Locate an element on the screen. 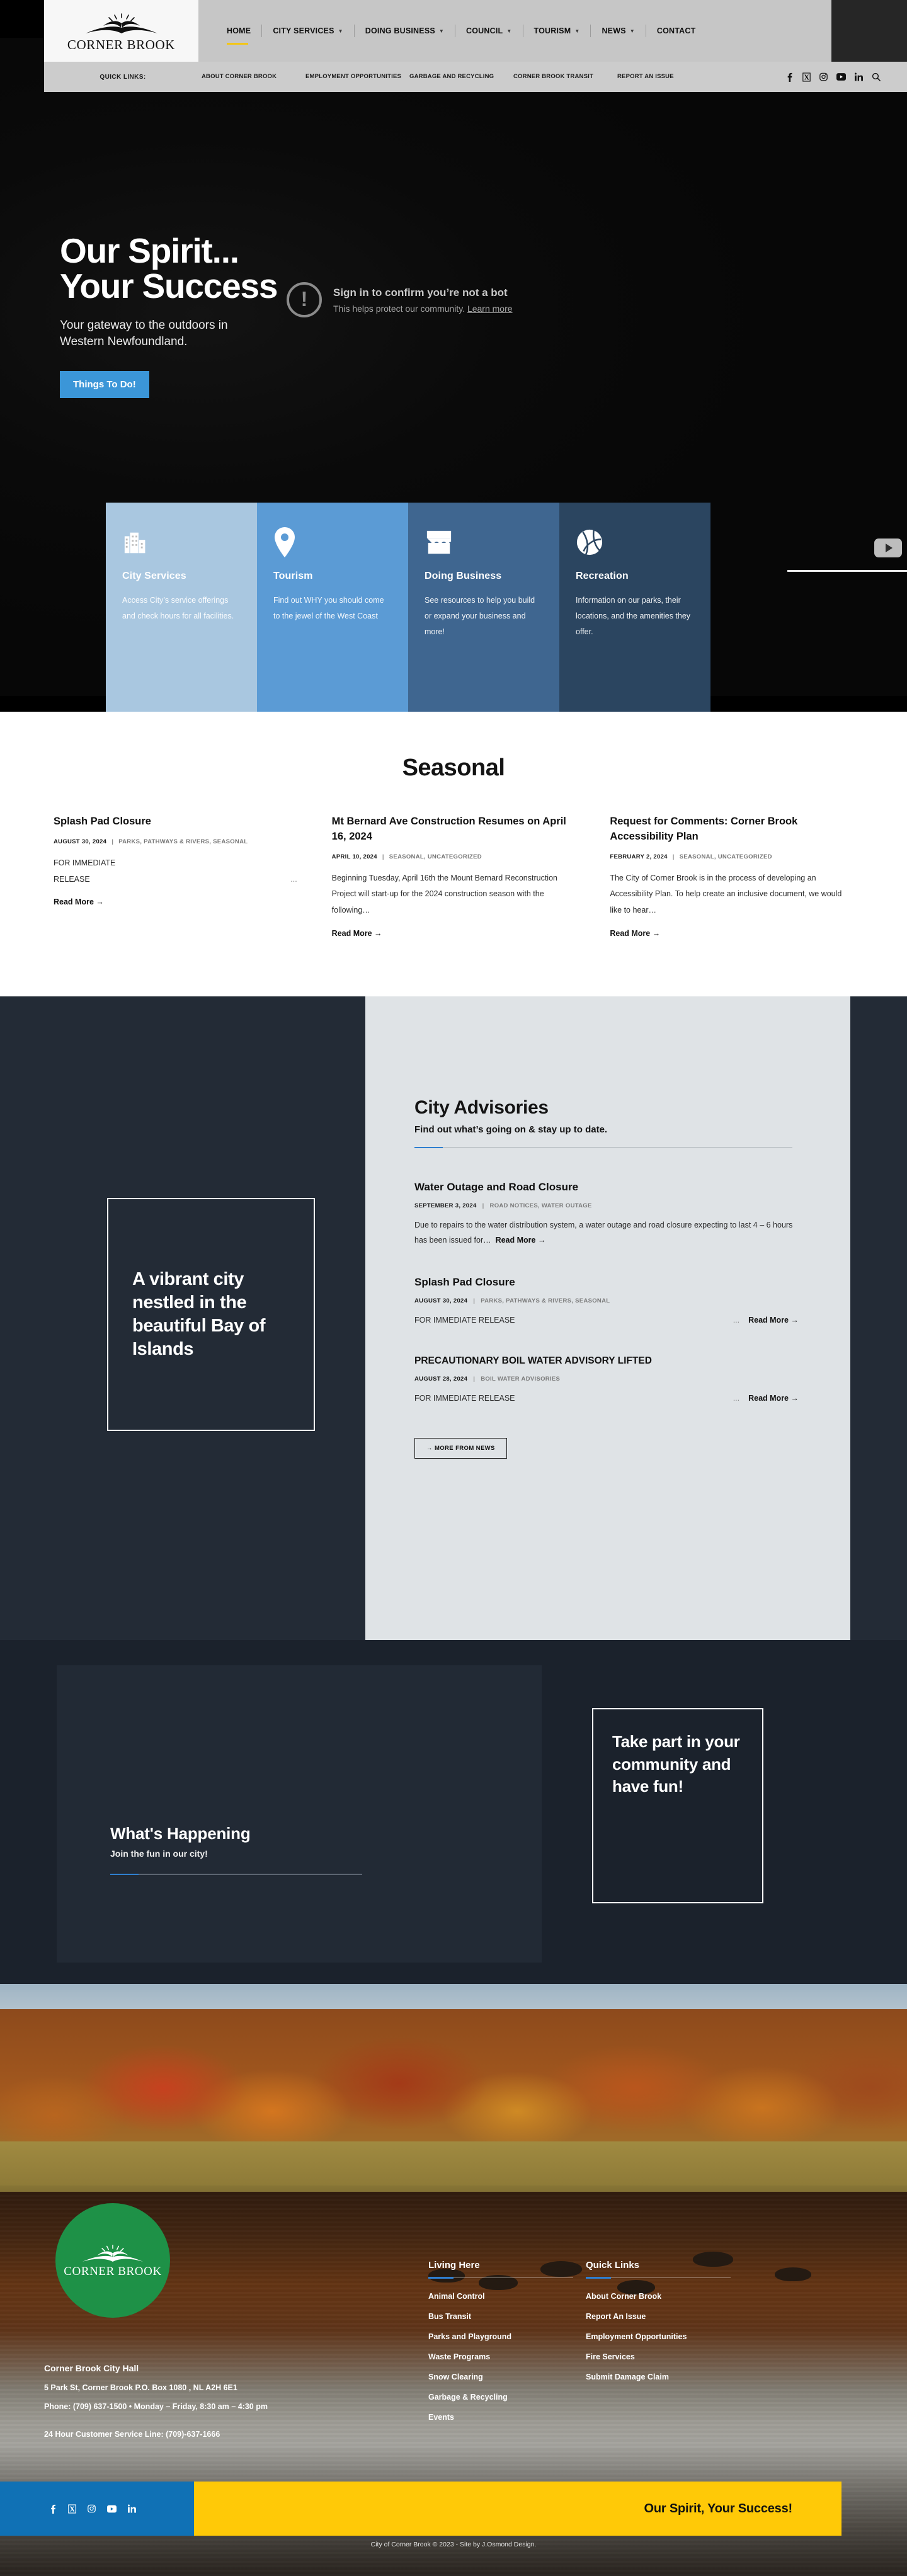 The image size is (907, 2576). advisories-heading: City Advisories is located at coordinates (481, 1107).